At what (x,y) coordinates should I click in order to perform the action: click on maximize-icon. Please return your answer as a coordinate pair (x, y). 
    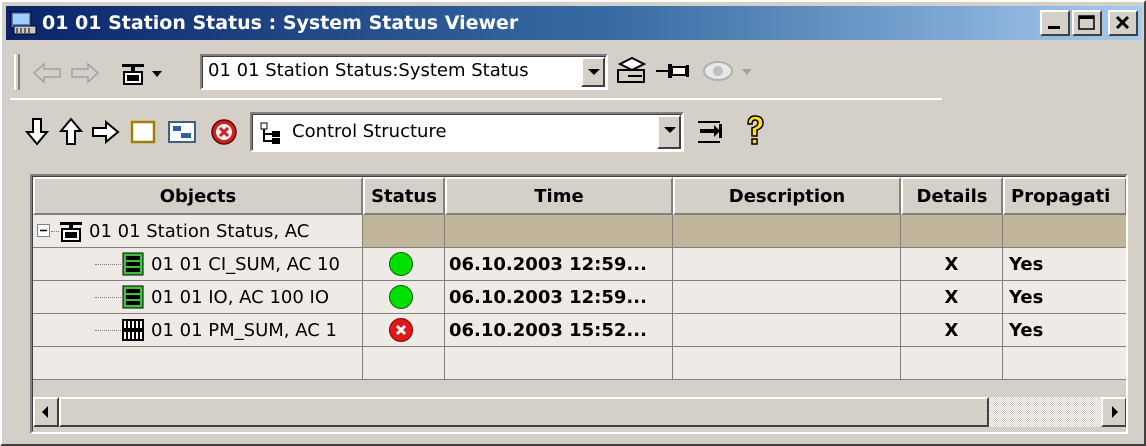
    Looking at the image, I should click on (1086, 22).